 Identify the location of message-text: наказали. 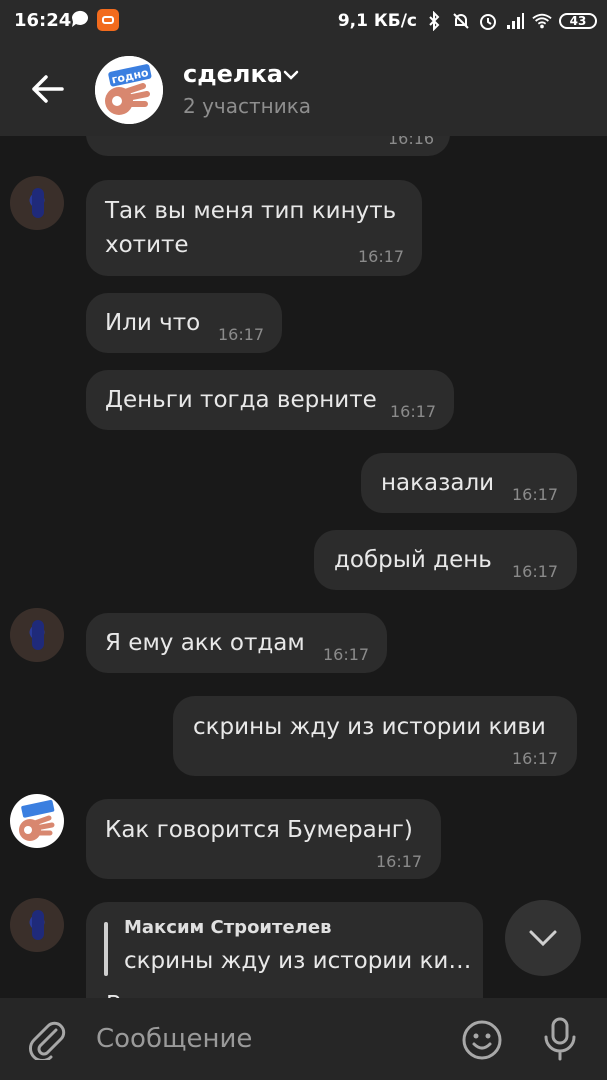
(438, 483).